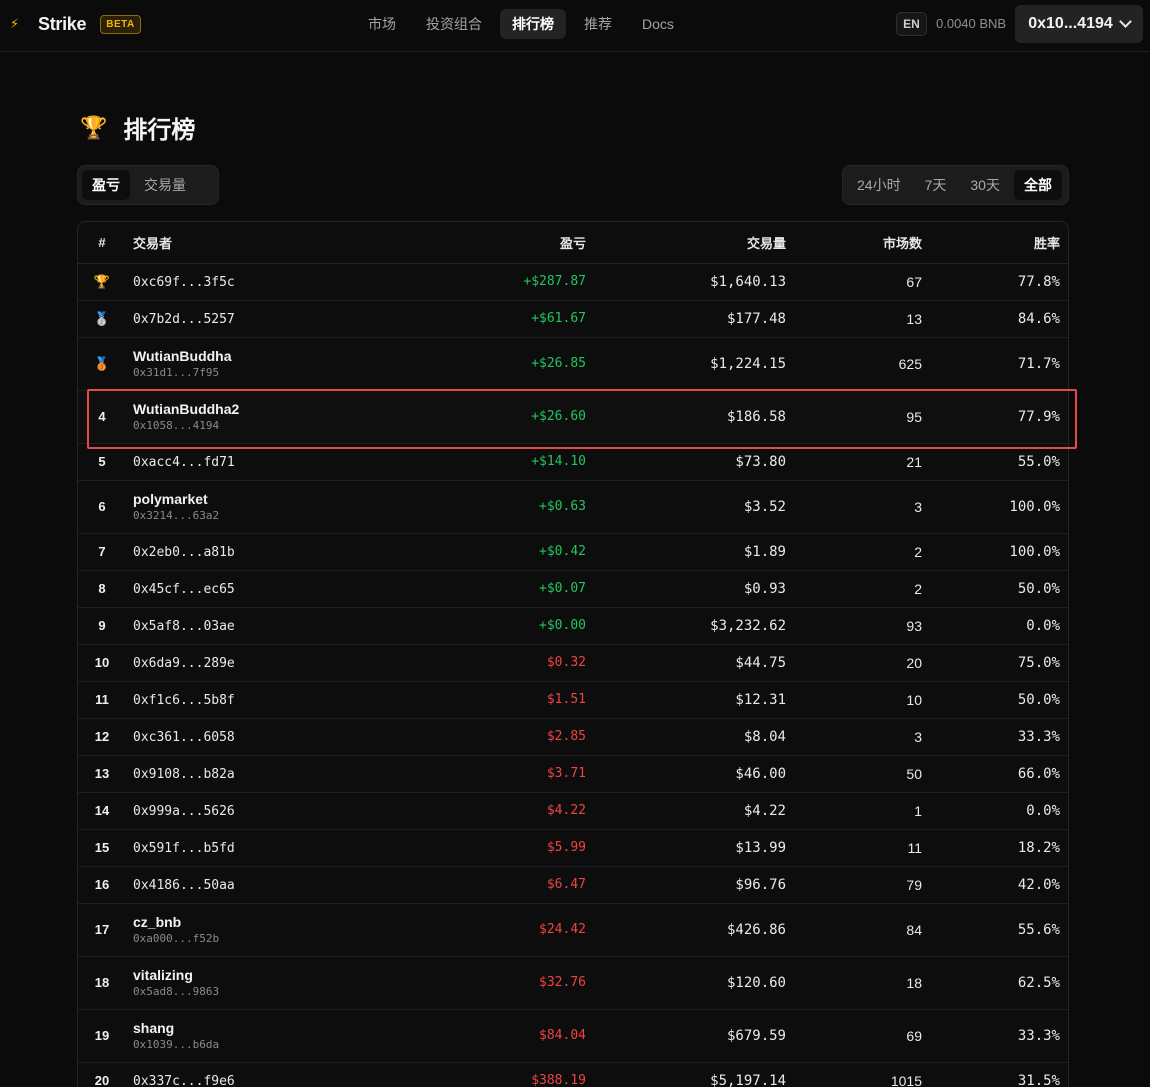 The height and width of the screenshot is (1087, 1150). Describe the element at coordinates (253, 1074) in the screenshot. I see `trader-cell: 0x337c...f9e6` at that location.